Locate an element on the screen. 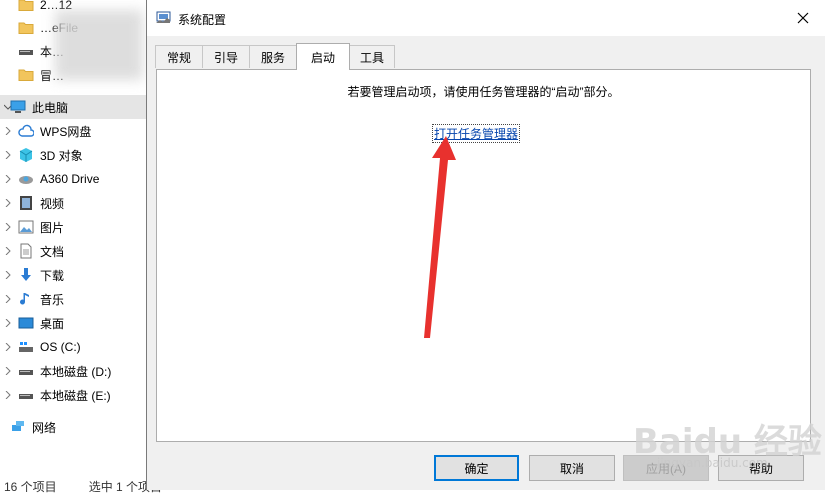  nav-item-video: 视频 is located at coordinates (75, 203).